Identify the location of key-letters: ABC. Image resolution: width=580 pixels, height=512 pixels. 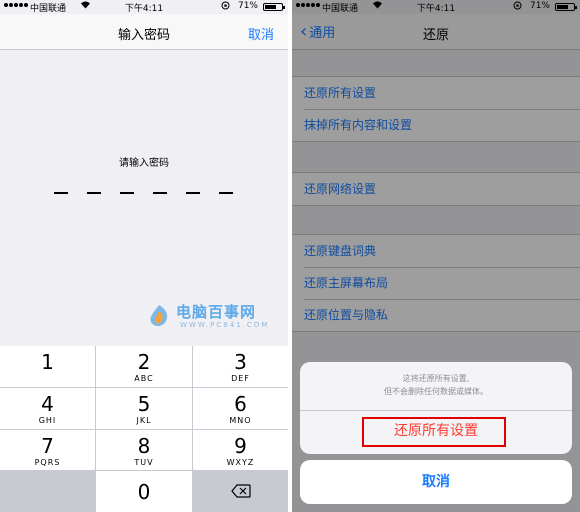
(144, 378).